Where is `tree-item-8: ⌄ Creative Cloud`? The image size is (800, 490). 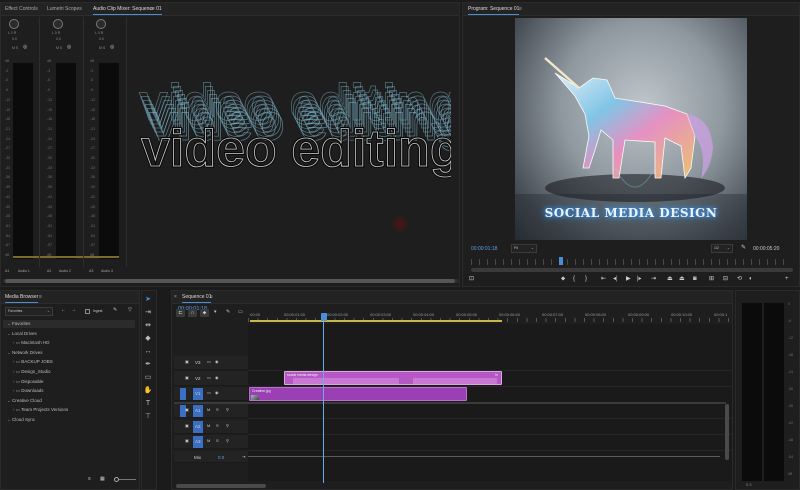 tree-item-8: ⌄ Creative Cloud is located at coordinates (24, 401).